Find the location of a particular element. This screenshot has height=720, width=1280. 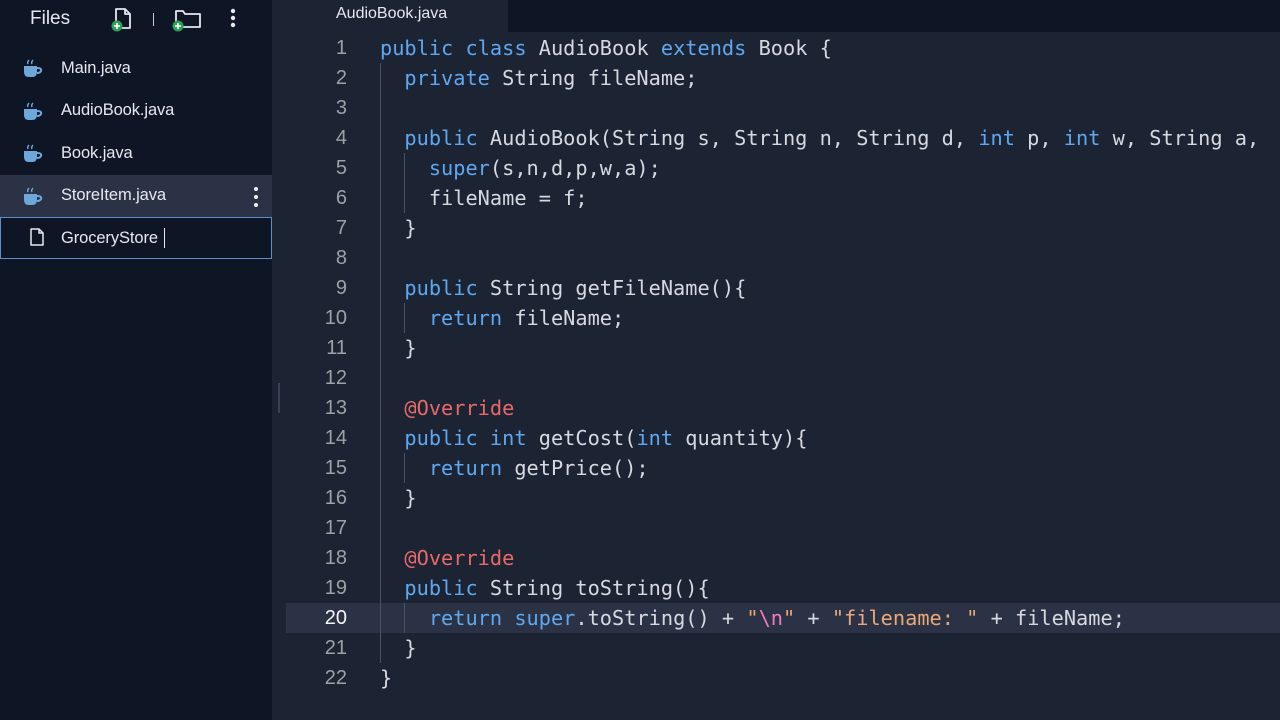

line-number: 10 is located at coordinates (335, 318).